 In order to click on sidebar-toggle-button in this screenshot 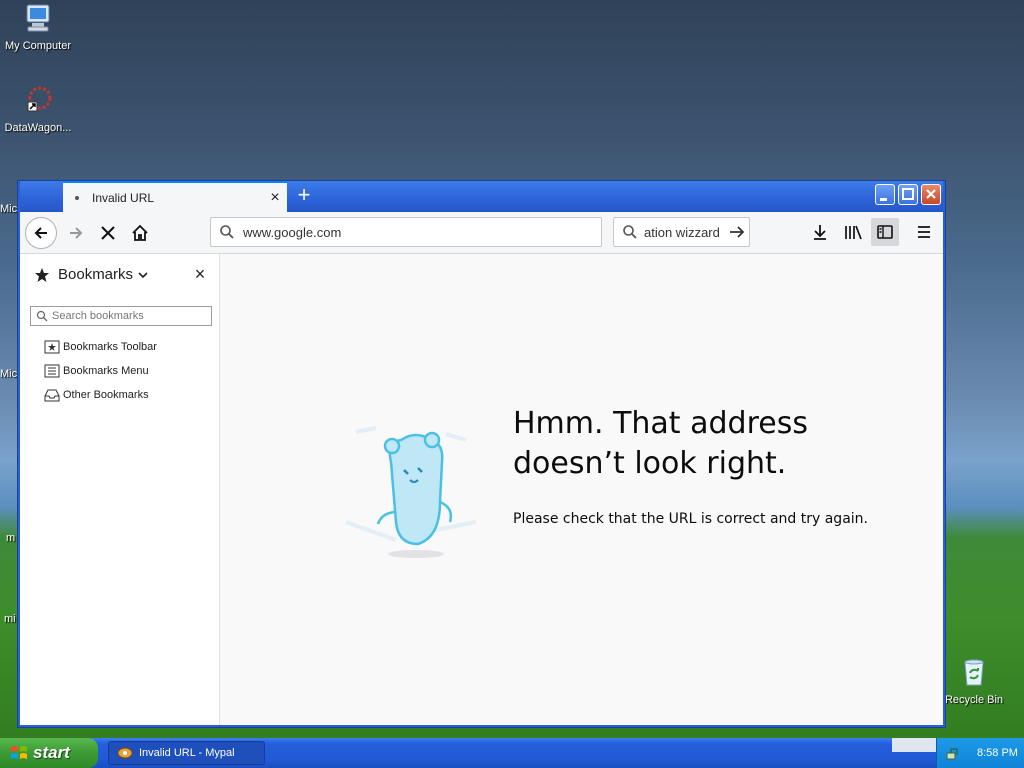, I will do `click(885, 232)`.